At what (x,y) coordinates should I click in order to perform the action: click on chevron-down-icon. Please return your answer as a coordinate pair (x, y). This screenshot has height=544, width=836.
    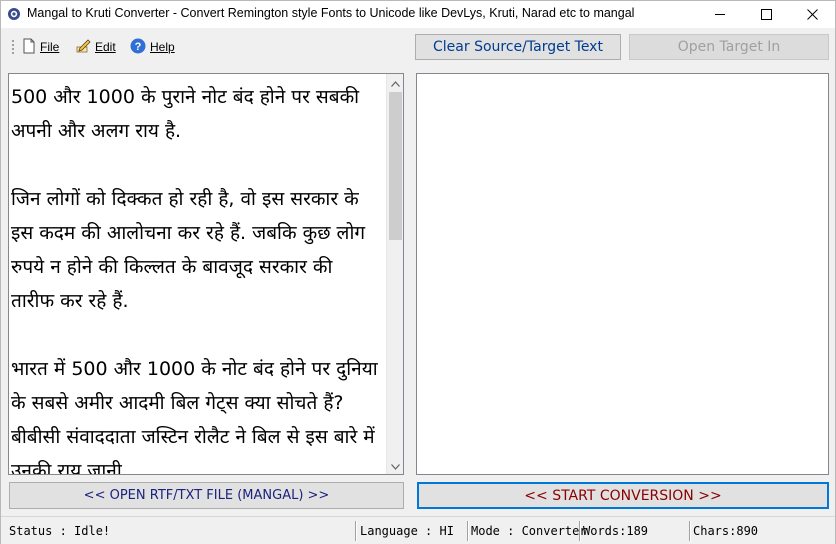
    Looking at the image, I should click on (395, 466).